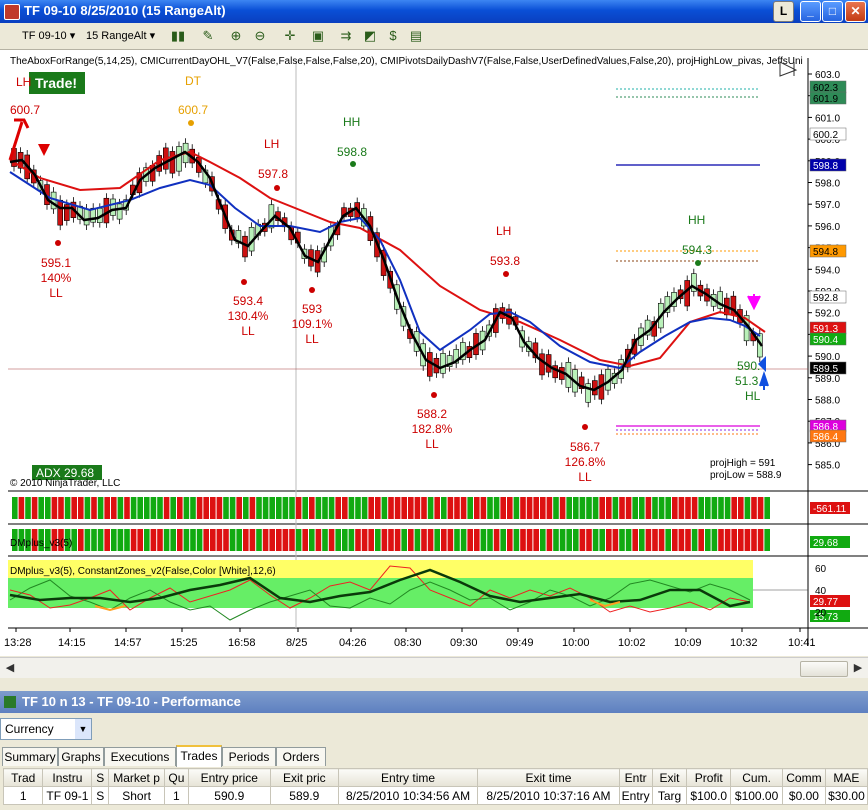 This screenshot has height=810, width=868. Describe the element at coordinates (83, 729) in the screenshot. I see `chevron-down-icon: ▼` at that location.